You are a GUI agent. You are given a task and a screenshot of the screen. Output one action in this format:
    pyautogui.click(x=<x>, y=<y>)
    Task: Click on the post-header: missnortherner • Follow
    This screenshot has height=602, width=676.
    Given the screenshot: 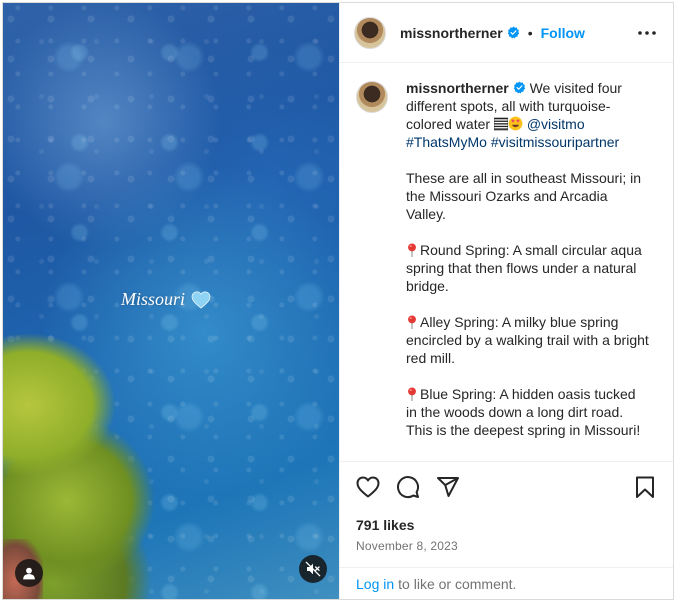 What is the action you would take?
    pyautogui.click(x=506, y=33)
    